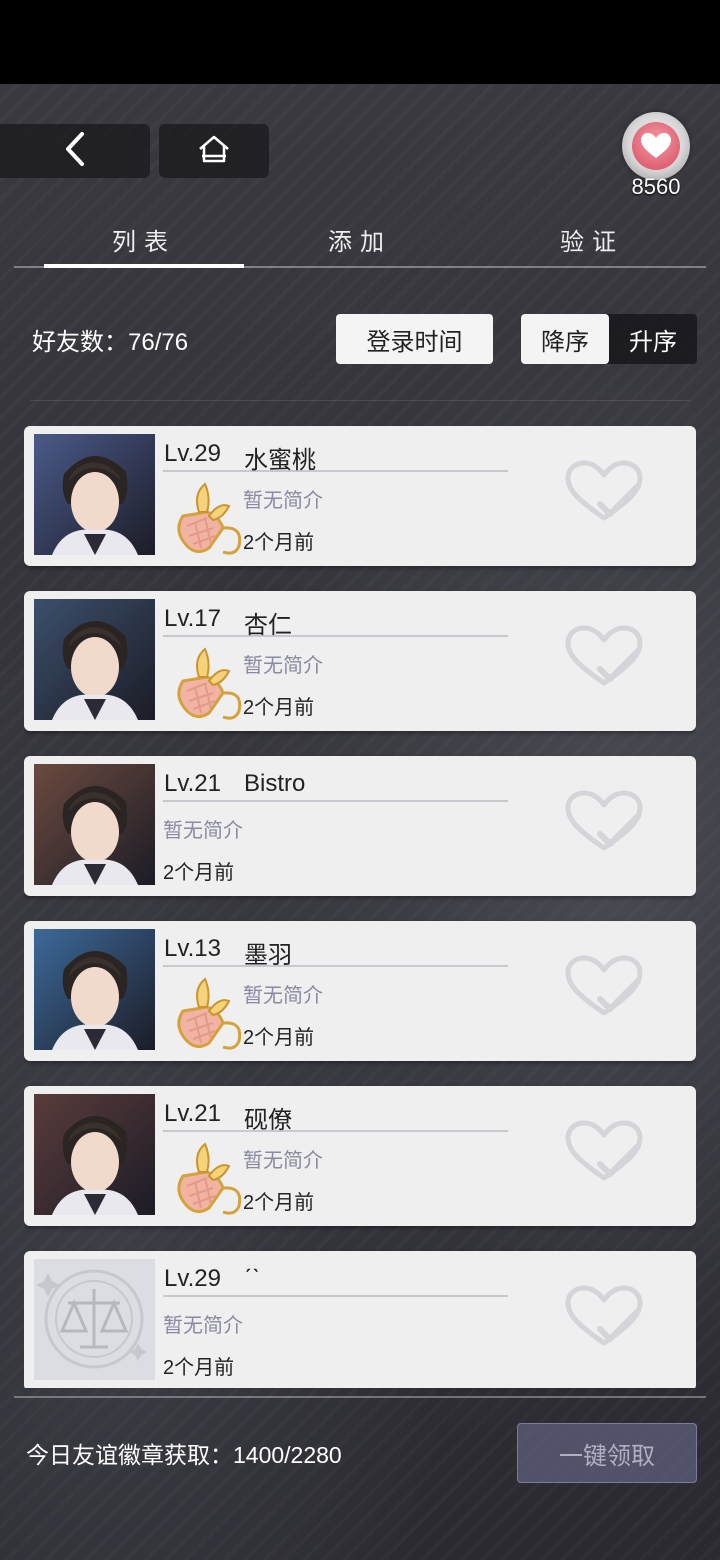 The image size is (720, 1560). What do you see at coordinates (592, 243) in the screenshot?
I see `tab-verify: 验证` at bounding box center [592, 243].